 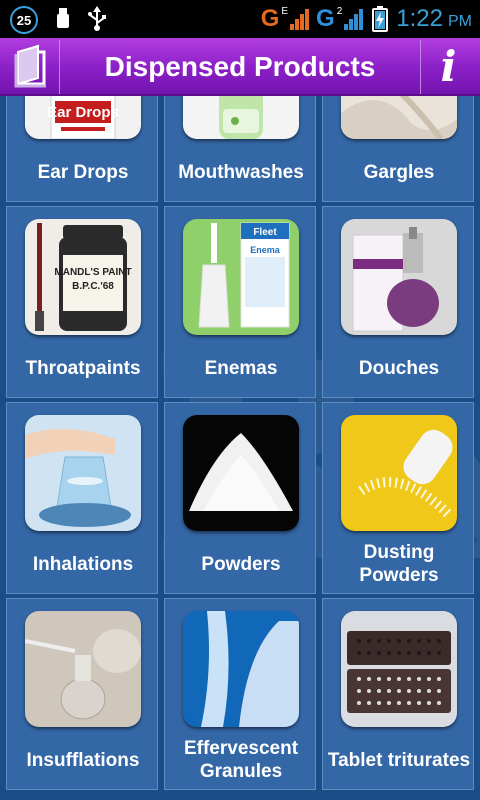 I want to click on app-header: Dispensed Products i, so click(x=240, y=67).